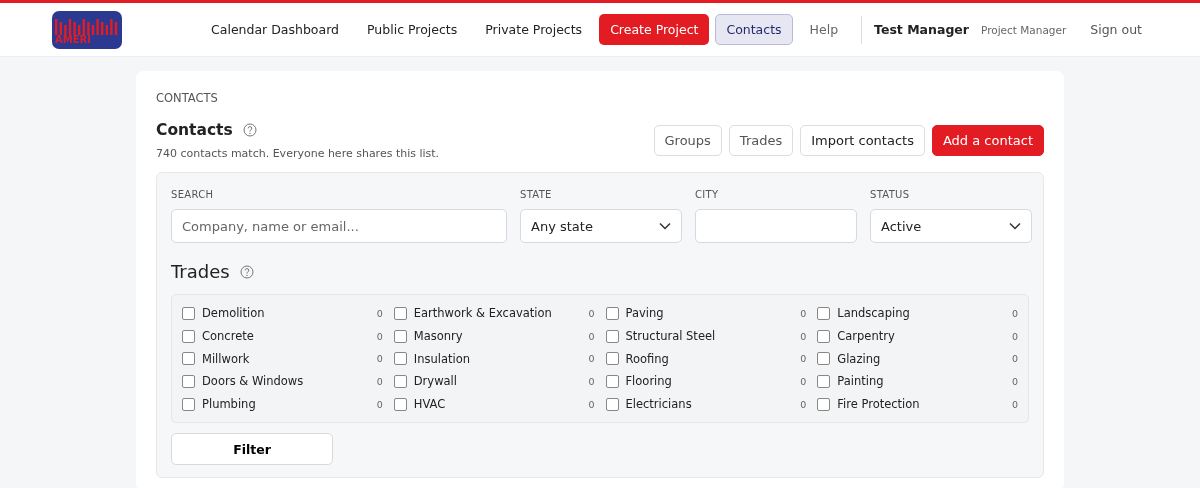  Describe the element at coordinates (601, 226) in the screenshot. I see `state-select: Any state` at that location.